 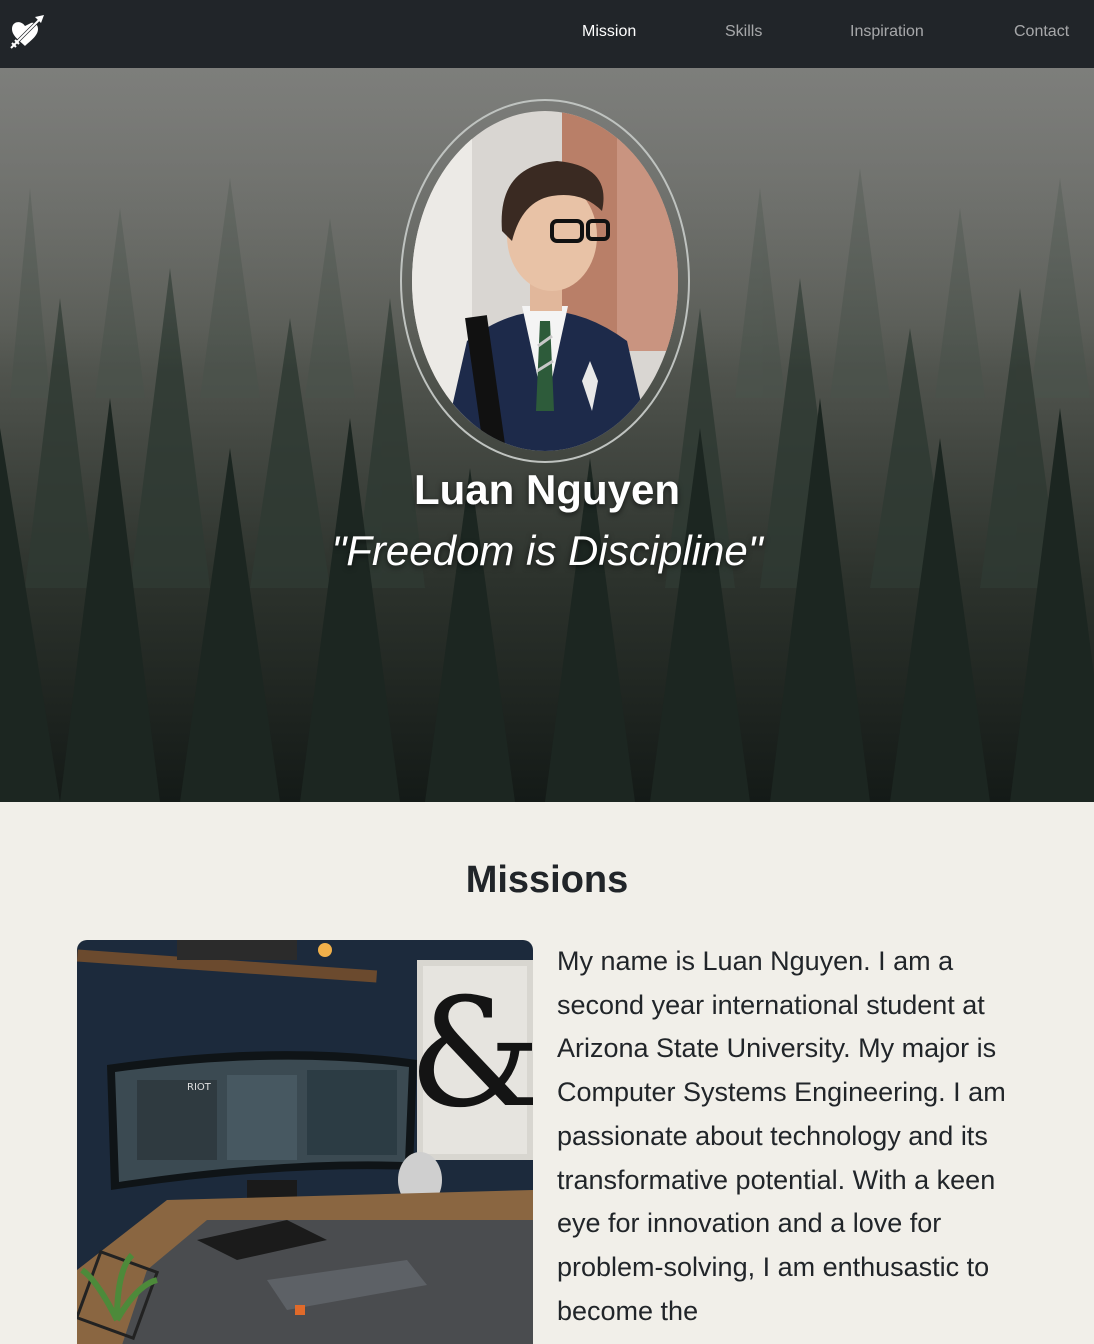 I want to click on hero-quote: "Freedom is Discipline", so click(x=547, y=550).